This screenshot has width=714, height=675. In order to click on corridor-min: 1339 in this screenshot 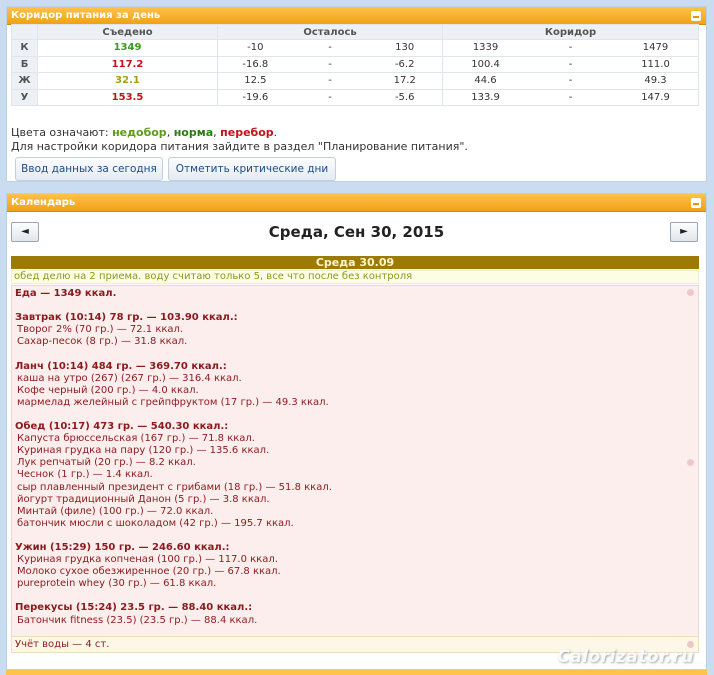, I will do `click(485, 48)`.